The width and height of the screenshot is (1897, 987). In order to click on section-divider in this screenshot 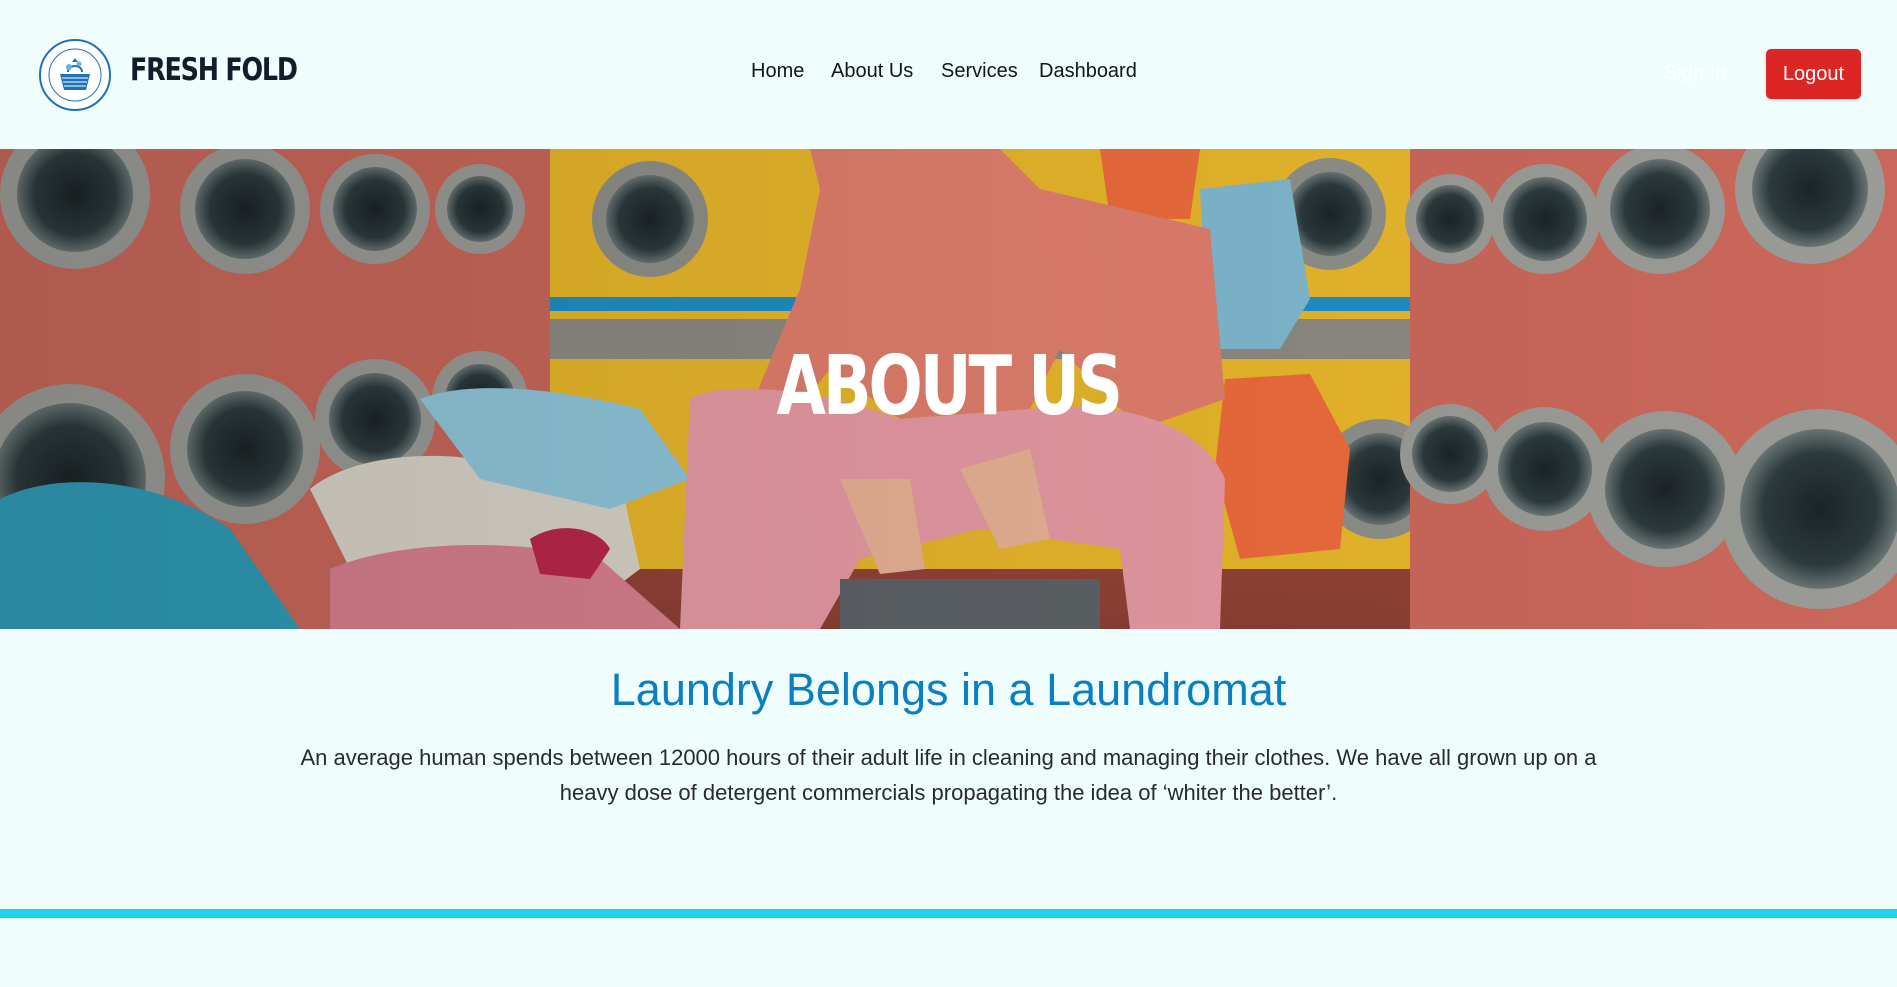, I will do `click(948, 913)`.